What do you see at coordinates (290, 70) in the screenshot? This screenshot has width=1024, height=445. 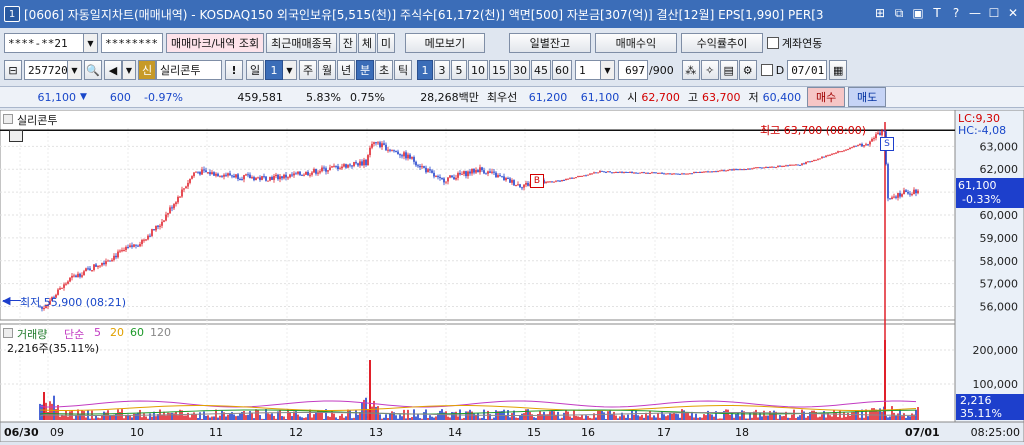 I see `period-dropdown-icon: ▼` at bounding box center [290, 70].